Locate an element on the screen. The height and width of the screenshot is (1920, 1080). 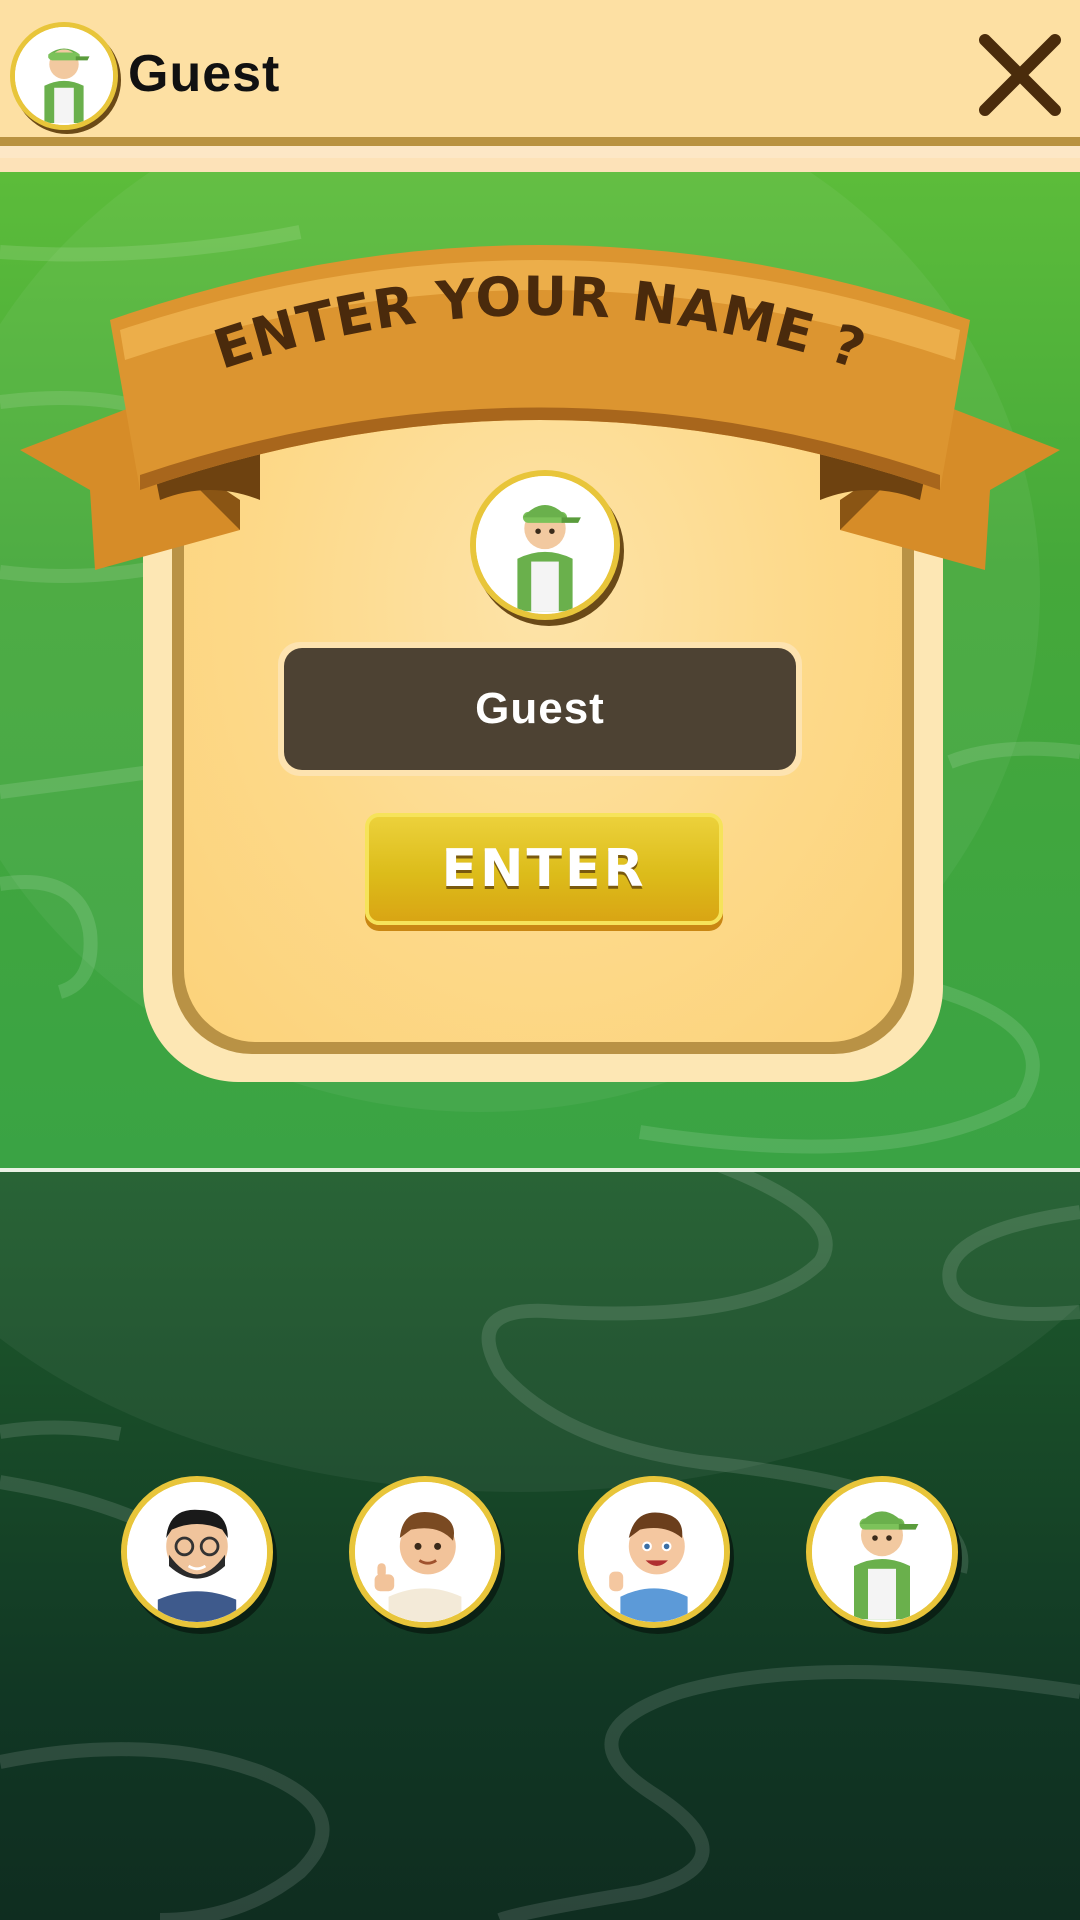
enter-button-label: ENTER is located at coordinates (544, 869).